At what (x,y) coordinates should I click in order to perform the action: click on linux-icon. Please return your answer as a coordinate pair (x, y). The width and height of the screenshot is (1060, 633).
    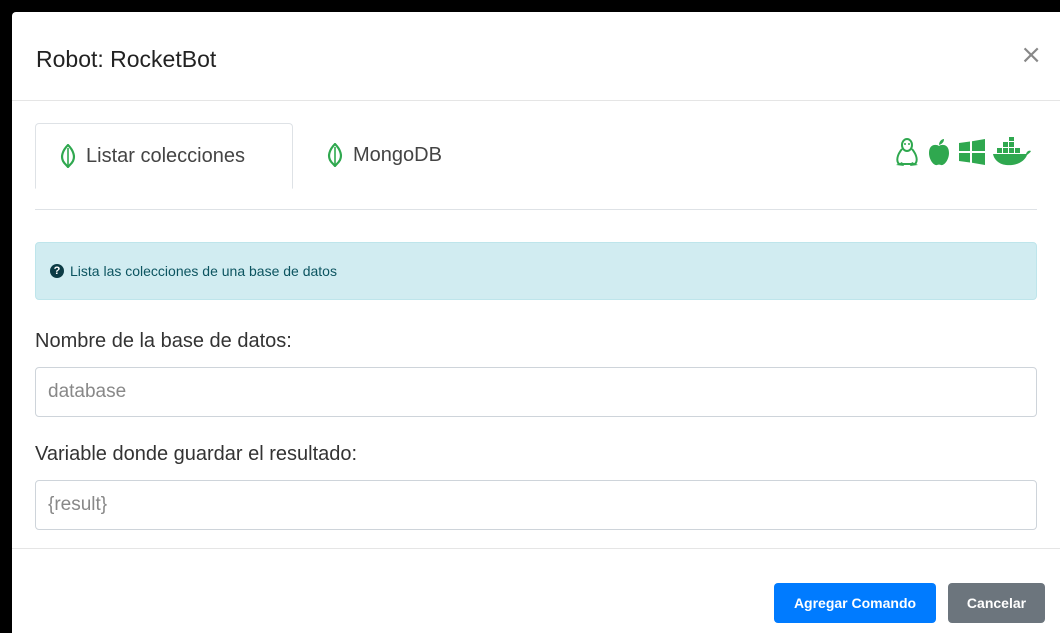
    Looking at the image, I should click on (907, 152).